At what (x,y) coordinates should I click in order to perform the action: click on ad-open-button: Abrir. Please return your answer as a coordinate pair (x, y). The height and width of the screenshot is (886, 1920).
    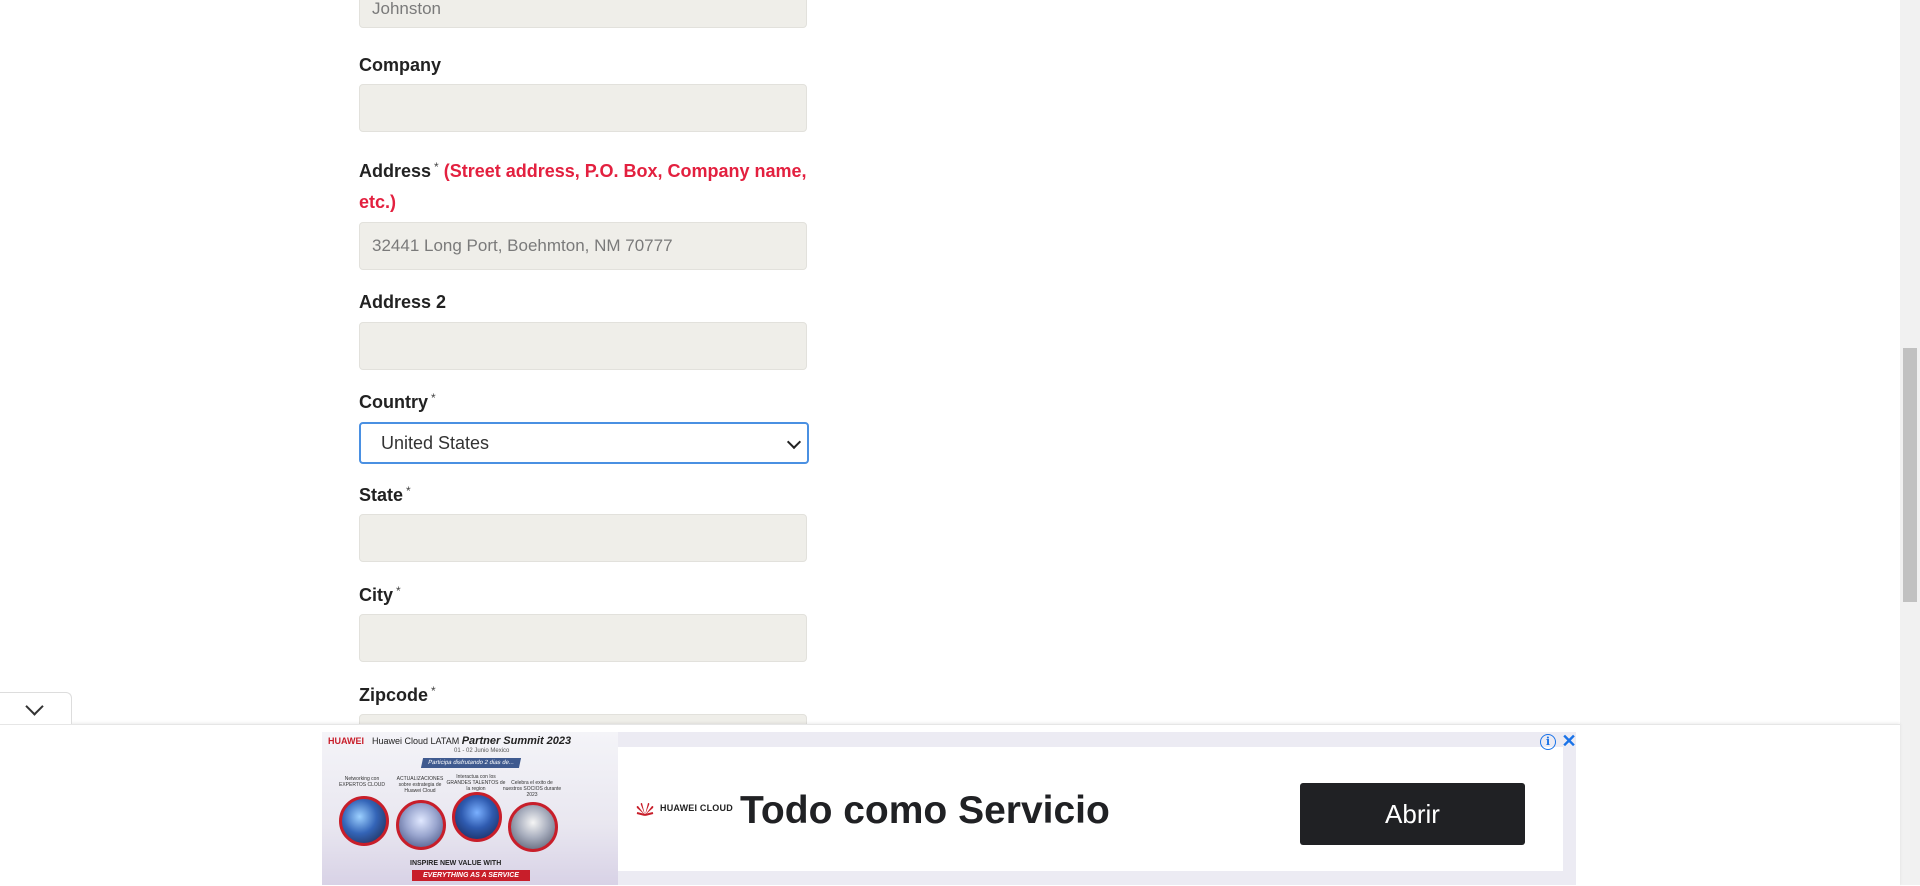
    Looking at the image, I should click on (1412, 814).